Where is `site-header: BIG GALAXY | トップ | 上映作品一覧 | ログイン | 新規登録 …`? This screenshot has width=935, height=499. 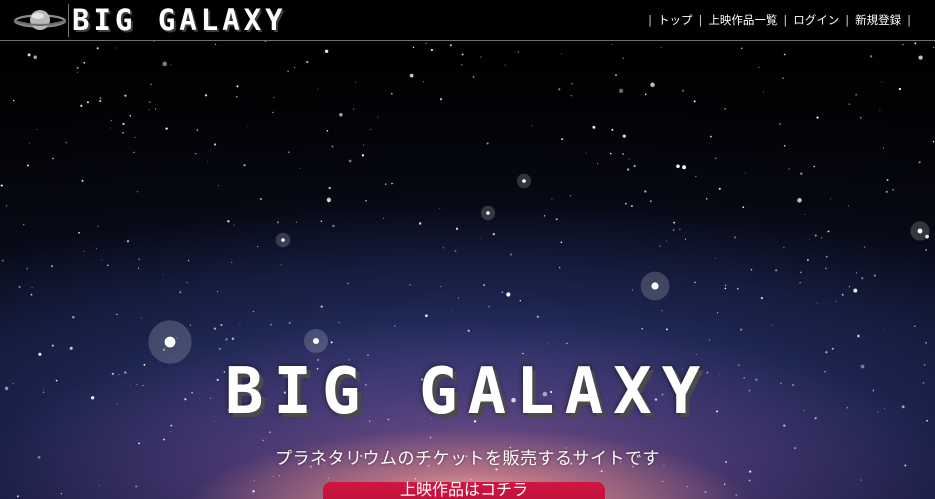 site-header: BIG GALAXY | トップ | 上映作品一覧 | ログイン | 新規登録 … is located at coordinates (467, 20).